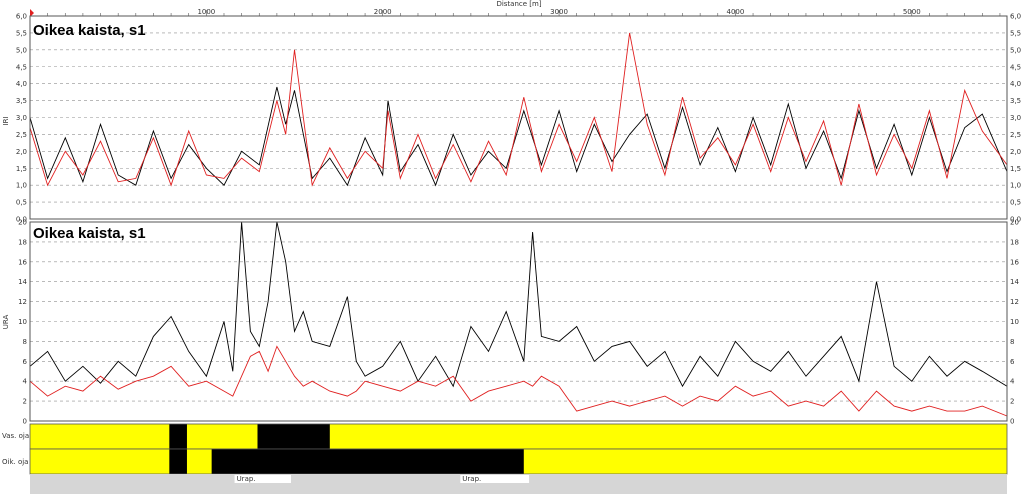  What do you see at coordinates (1015, 17) in the screenshot?
I see `iri-y-tick-right: 6,0` at bounding box center [1015, 17].